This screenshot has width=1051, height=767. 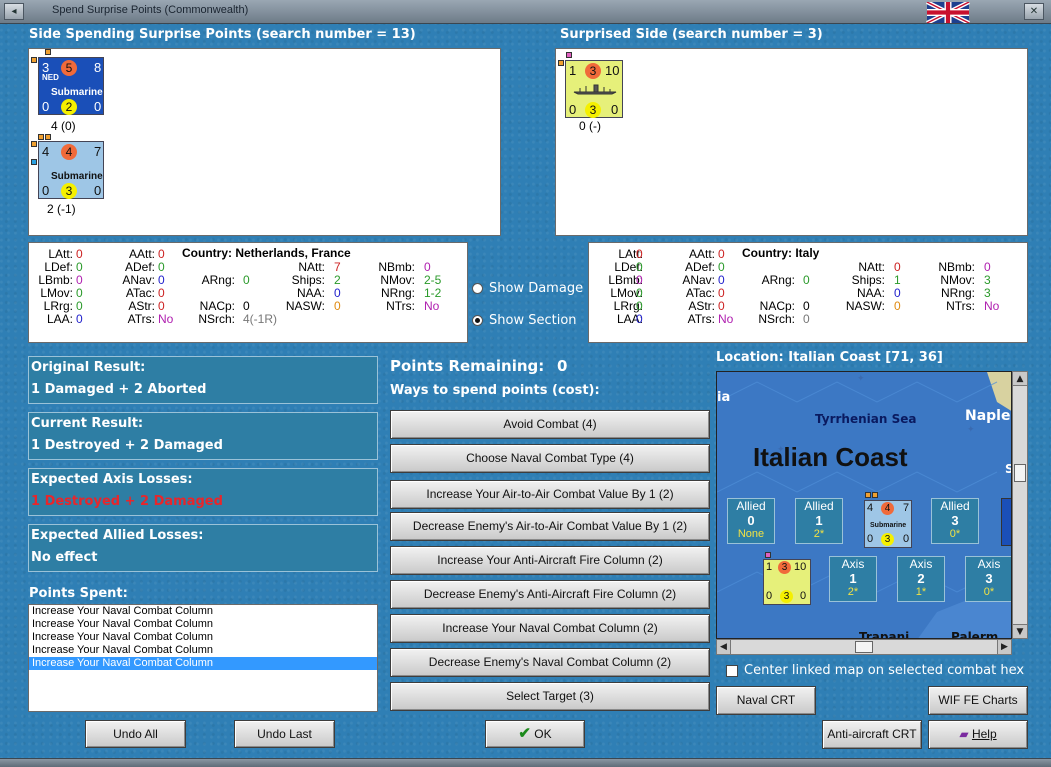 I want to click on allied-box-1: Allied 1 2*, so click(x=819, y=521).